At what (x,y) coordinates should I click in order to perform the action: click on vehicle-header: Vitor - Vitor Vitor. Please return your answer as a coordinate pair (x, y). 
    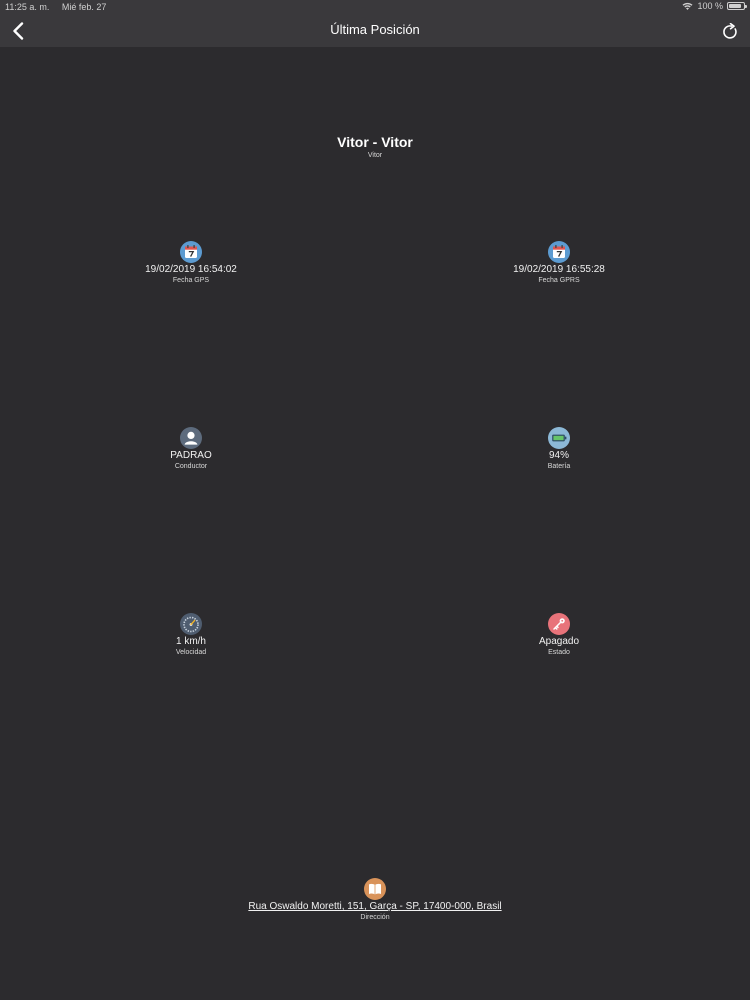
    Looking at the image, I should click on (375, 146).